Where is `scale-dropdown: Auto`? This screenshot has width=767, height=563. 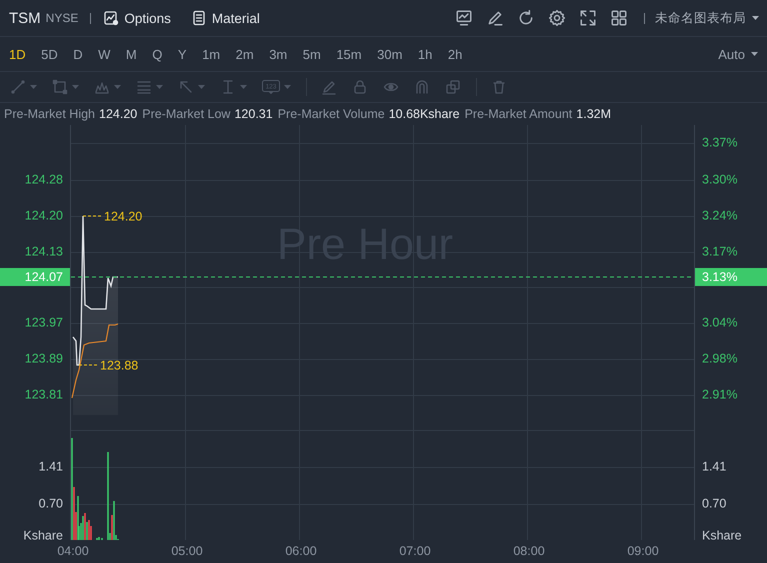 scale-dropdown: Auto is located at coordinates (738, 54).